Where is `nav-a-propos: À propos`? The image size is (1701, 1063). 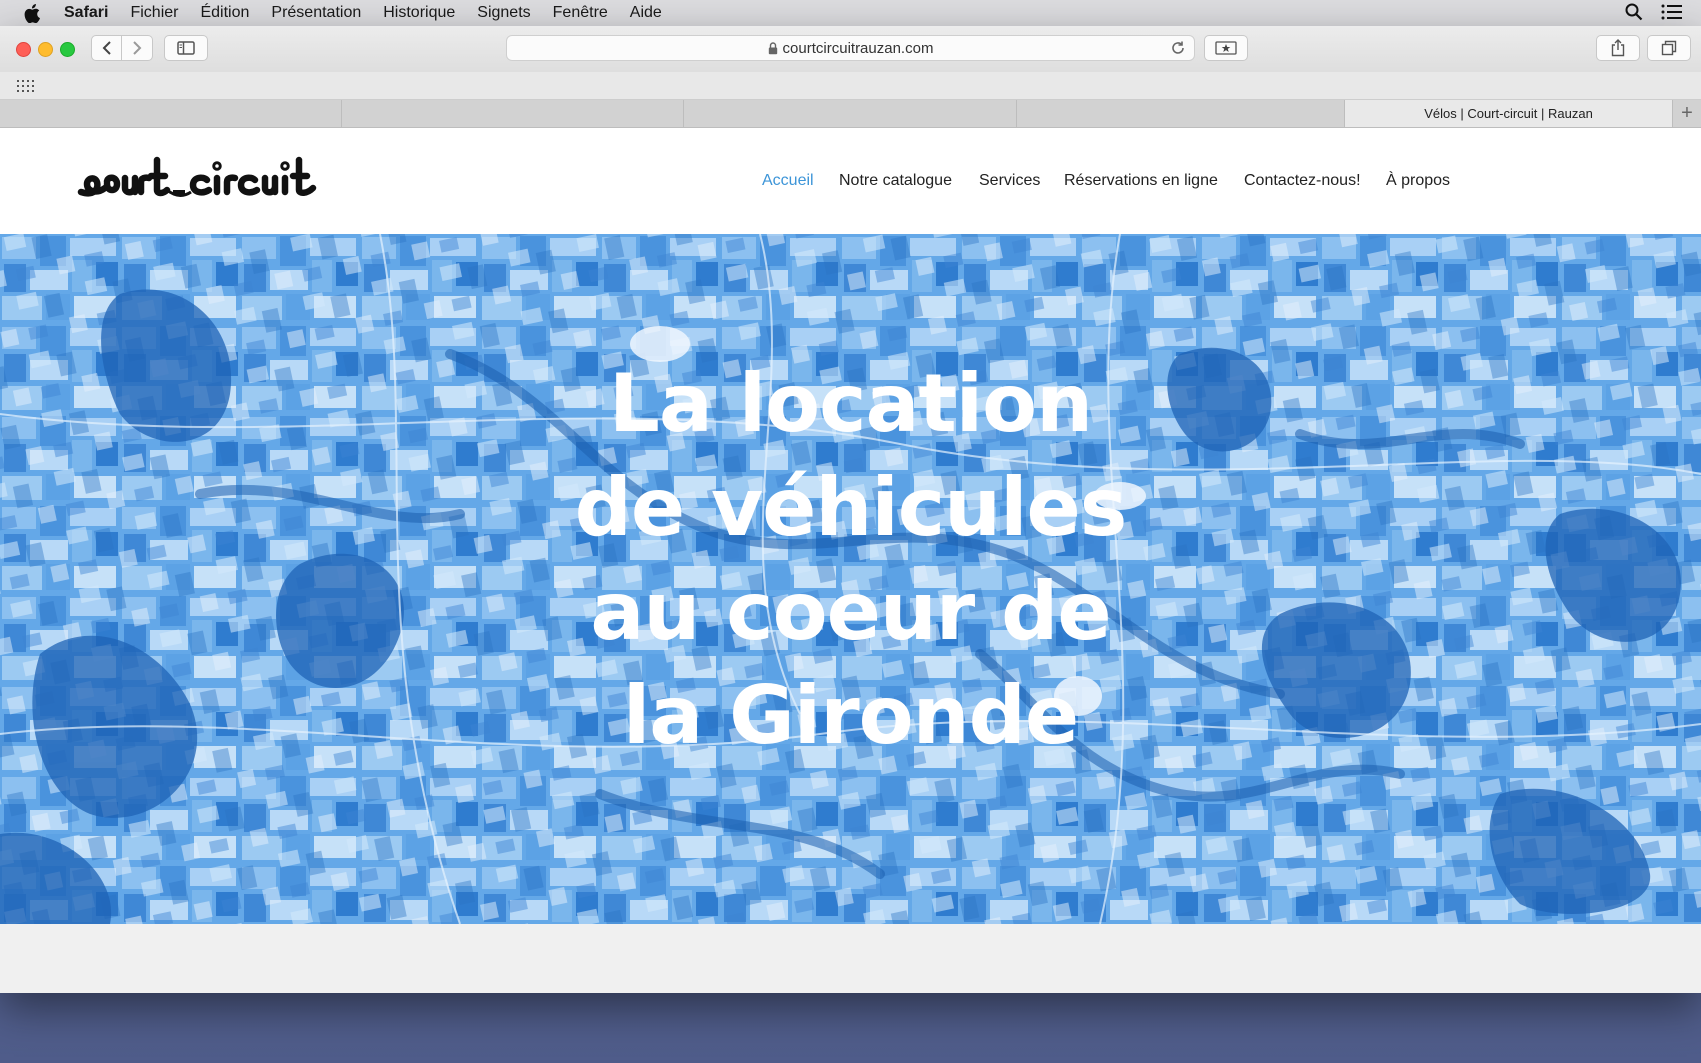
nav-a-propos: À propos is located at coordinates (1418, 181).